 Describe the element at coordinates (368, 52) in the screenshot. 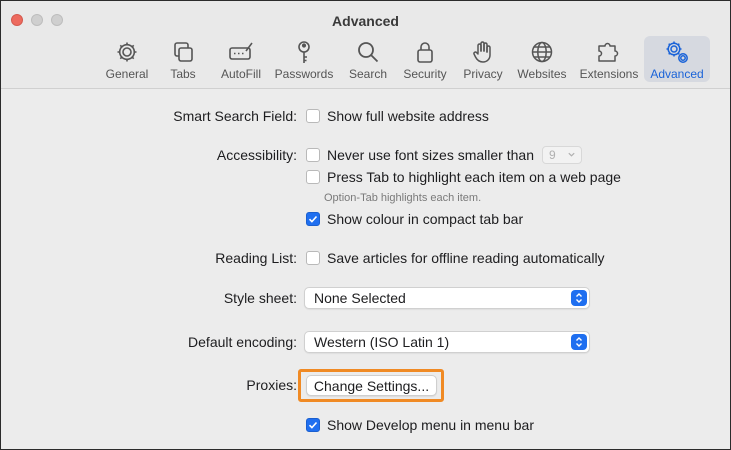

I see `search-icon` at that location.